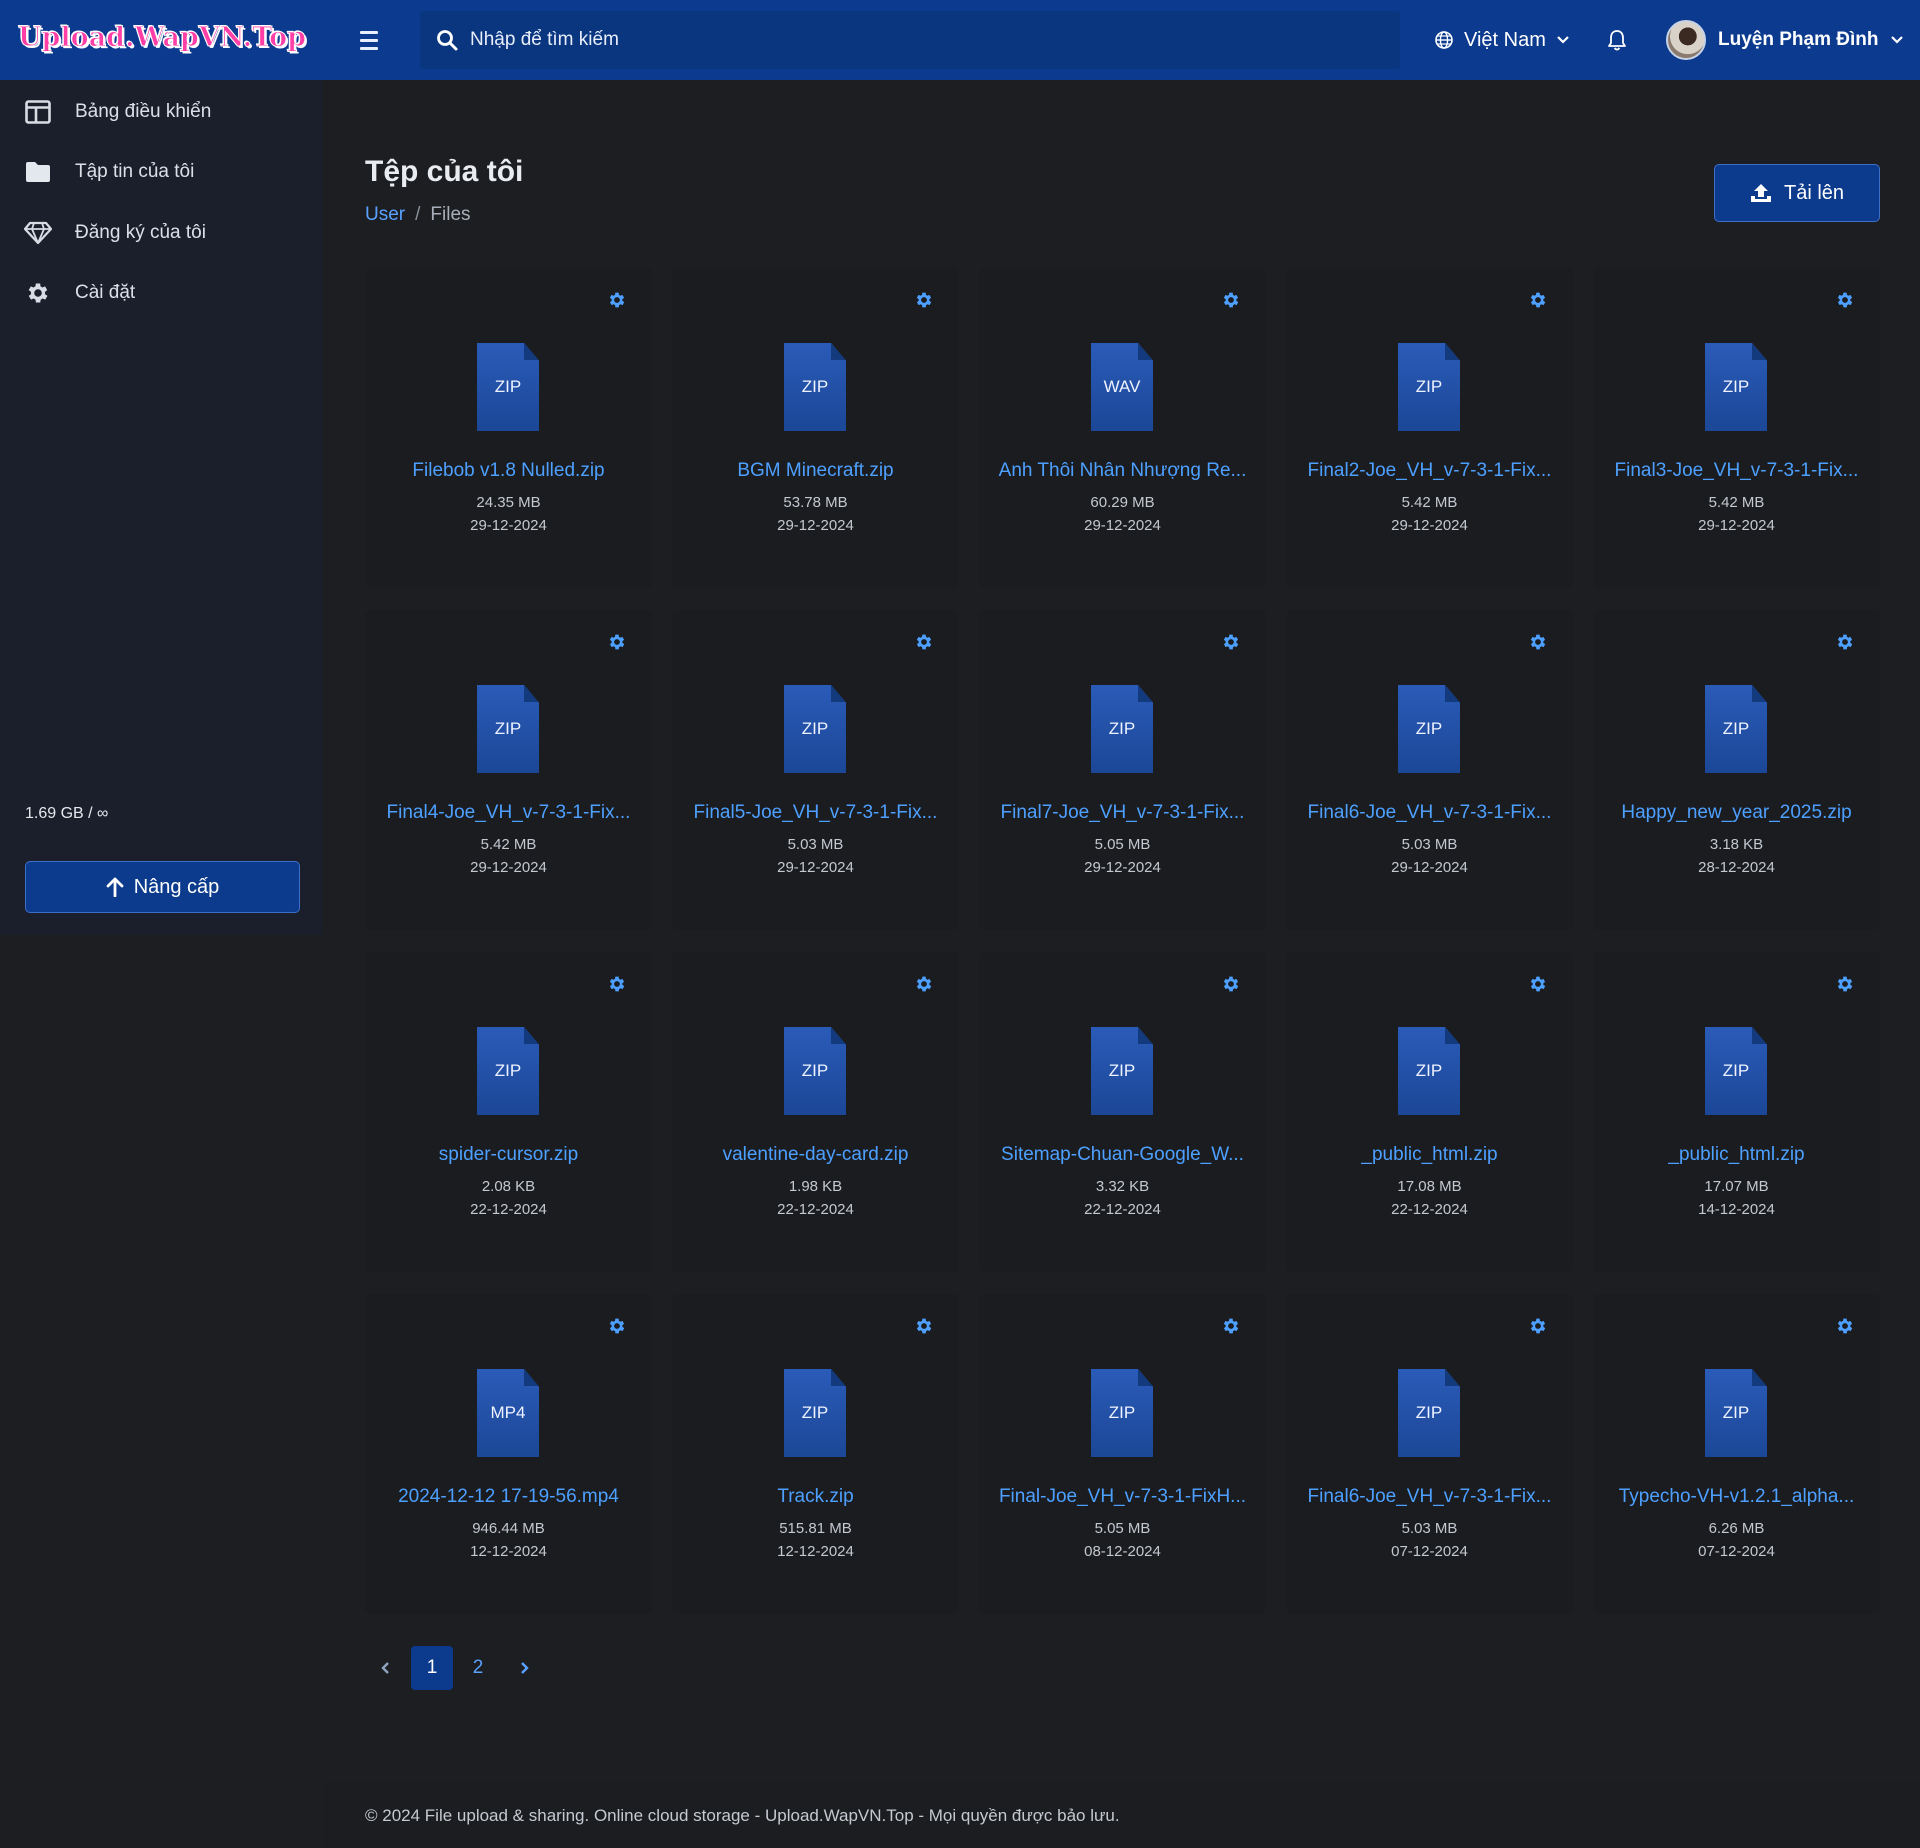  What do you see at coordinates (370, 40) in the screenshot?
I see `menu-toggle-button` at bounding box center [370, 40].